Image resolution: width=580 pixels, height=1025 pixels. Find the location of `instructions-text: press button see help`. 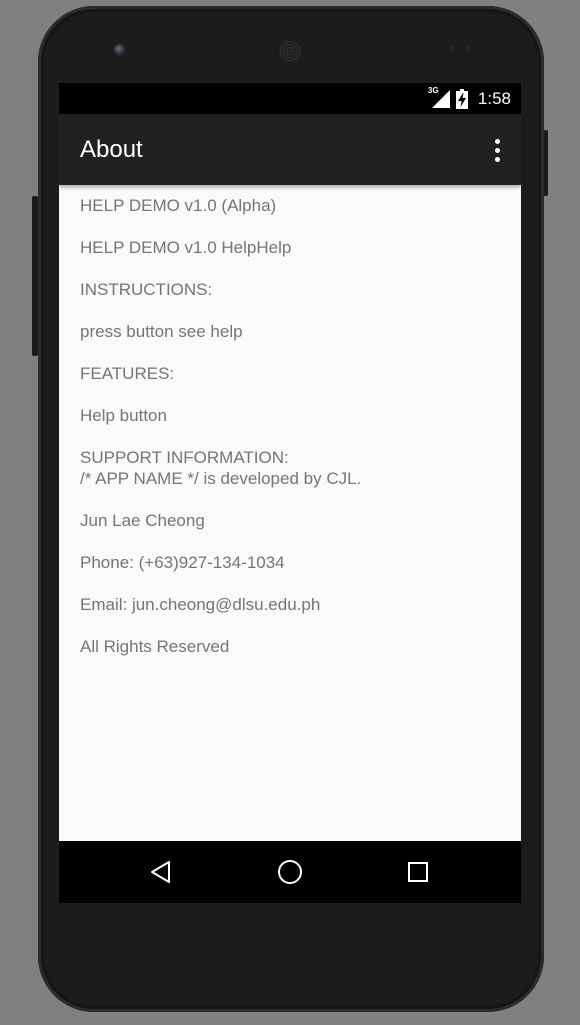

instructions-text: press button see help is located at coordinates (161, 331).